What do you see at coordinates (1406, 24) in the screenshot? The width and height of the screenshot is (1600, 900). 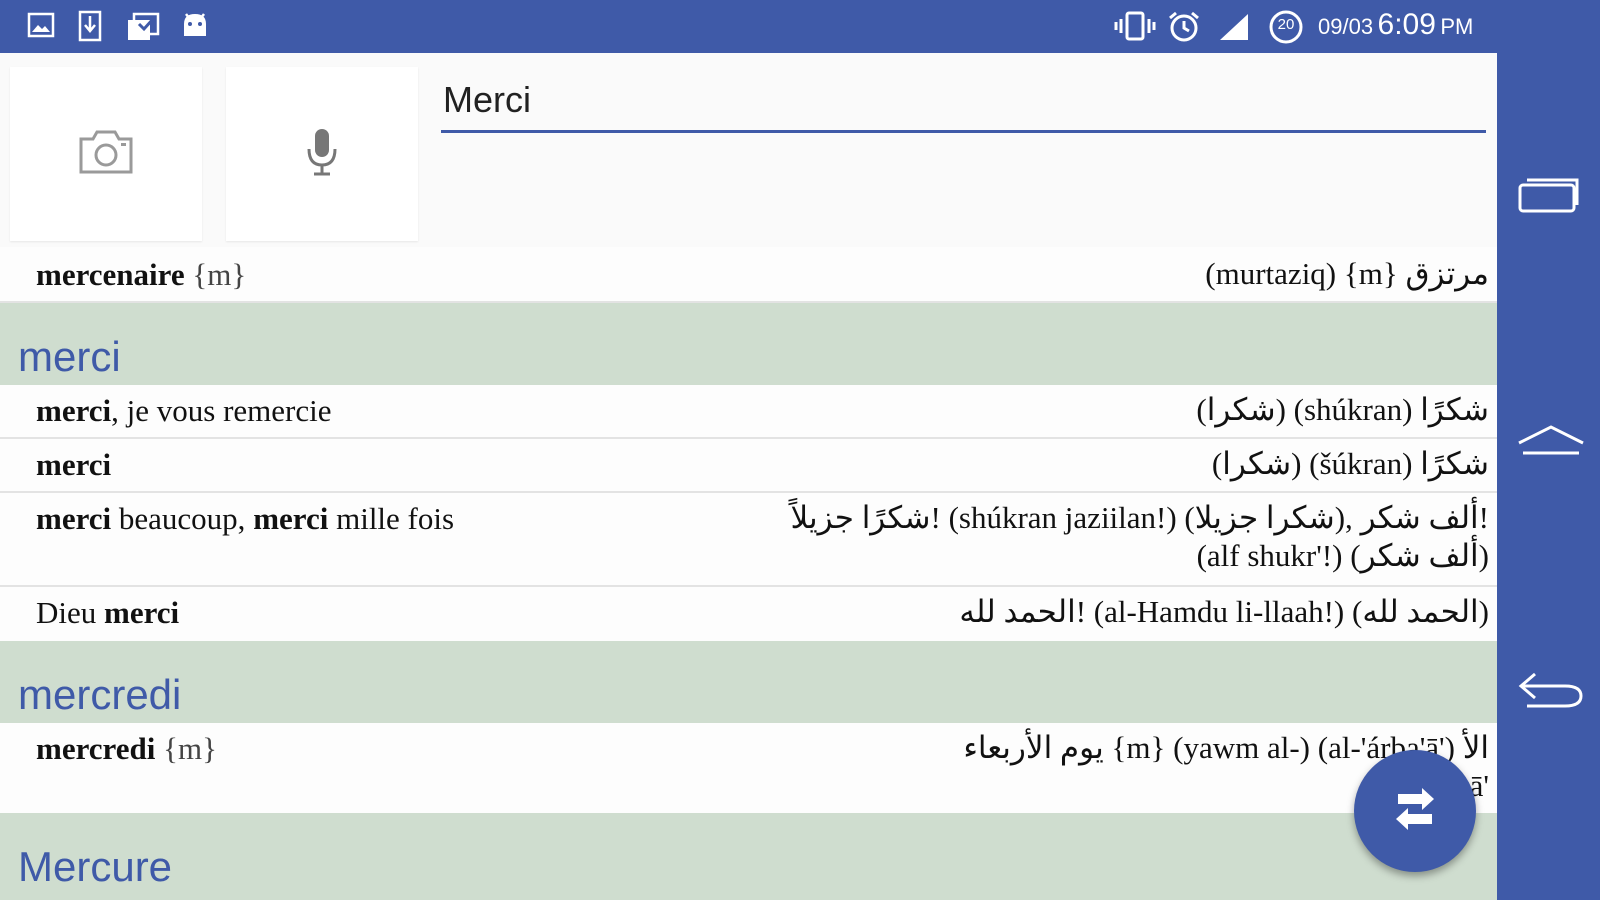 I see `status-time: 6:09` at bounding box center [1406, 24].